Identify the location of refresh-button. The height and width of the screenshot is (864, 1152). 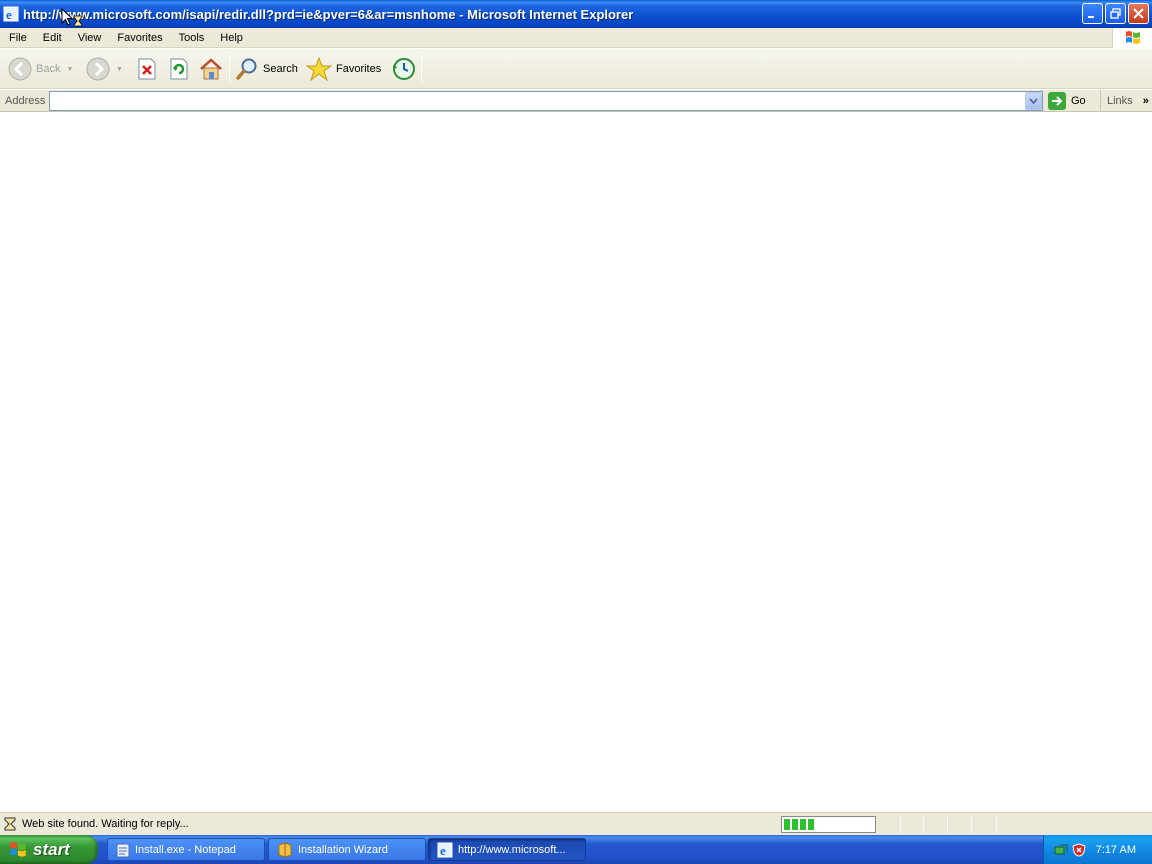
(179, 69).